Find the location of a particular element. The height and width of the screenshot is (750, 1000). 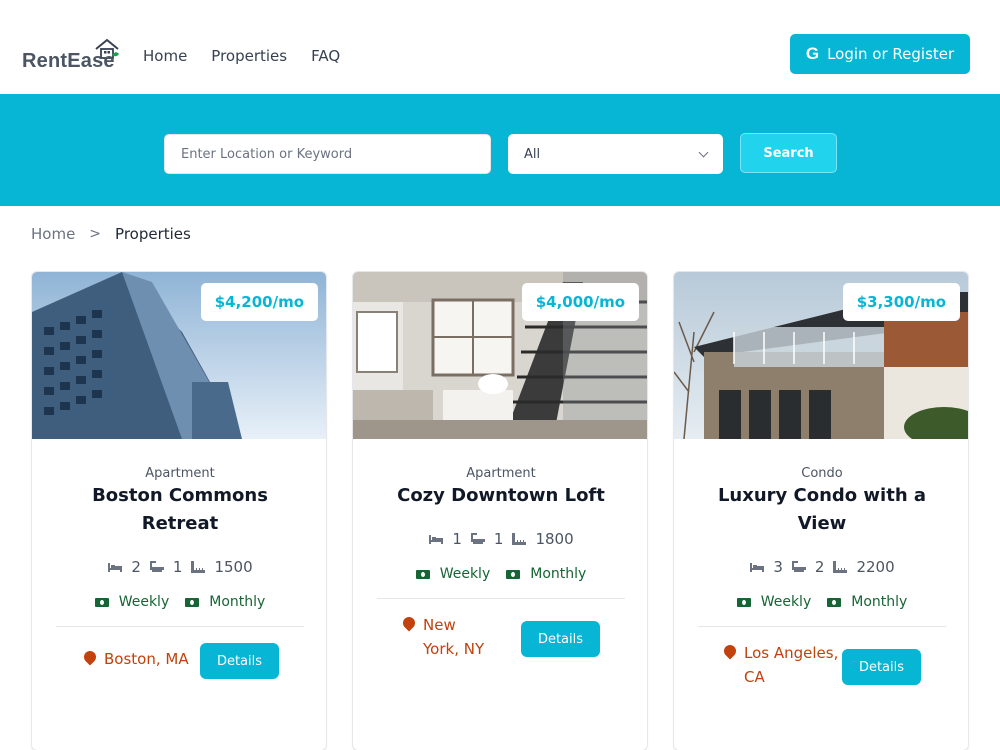

nav-home: Home is located at coordinates (165, 56).